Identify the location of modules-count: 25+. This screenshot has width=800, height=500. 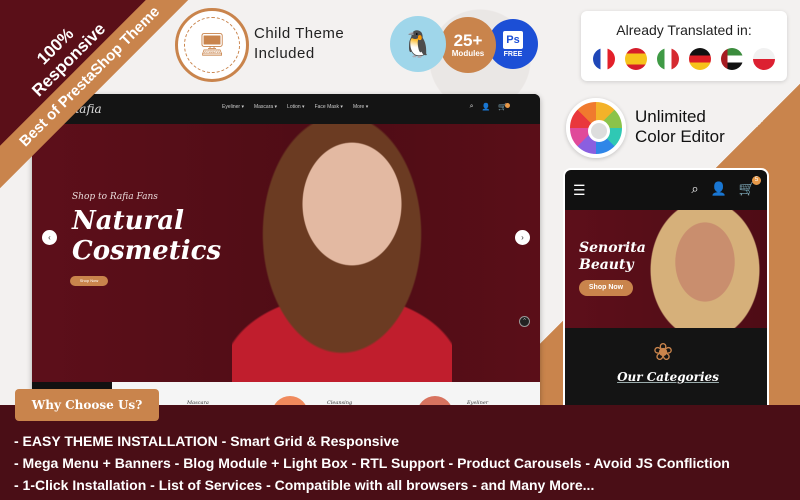
(468, 40).